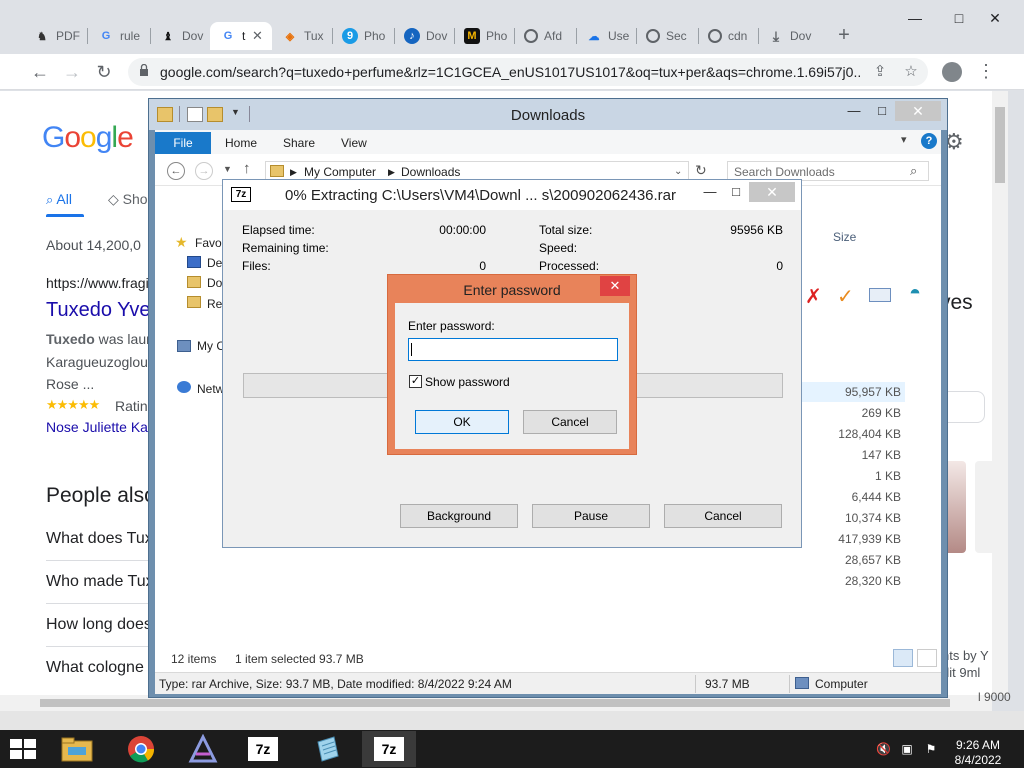 The image size is (1024, 768). I want to click on vertical-scrollbar, so click(1000, 393).